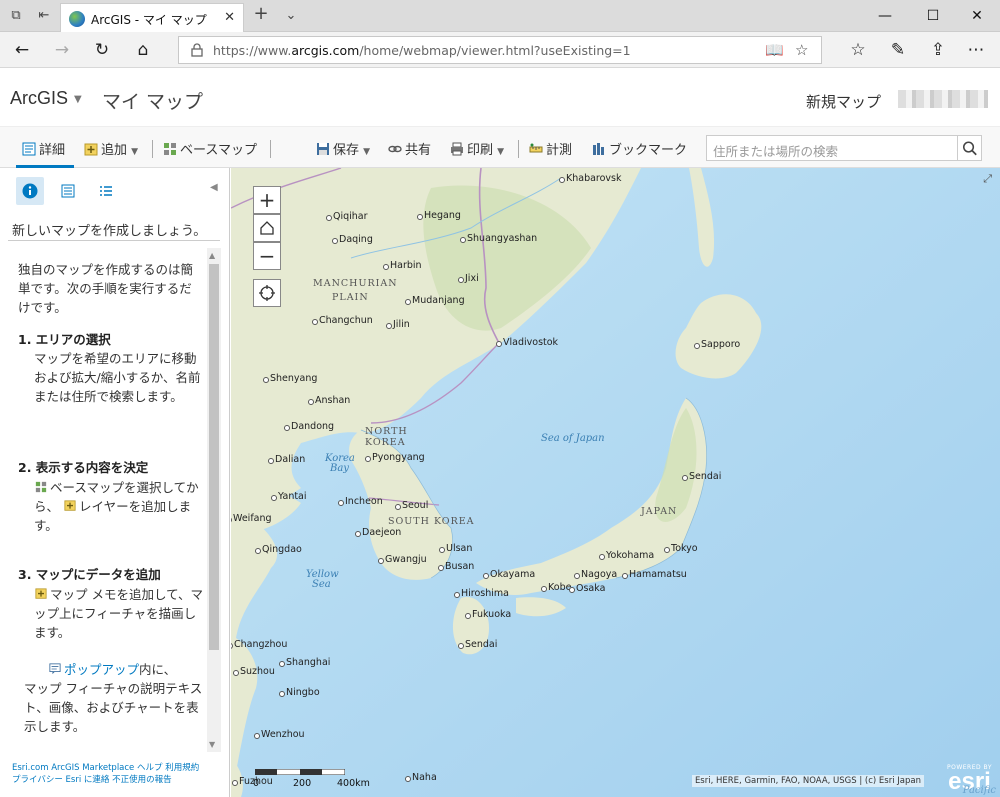  What do you see at coordinates (101, 669) in the screenshot?
I see `popup-link: ポップアップ` at bounding box center [101, 669].